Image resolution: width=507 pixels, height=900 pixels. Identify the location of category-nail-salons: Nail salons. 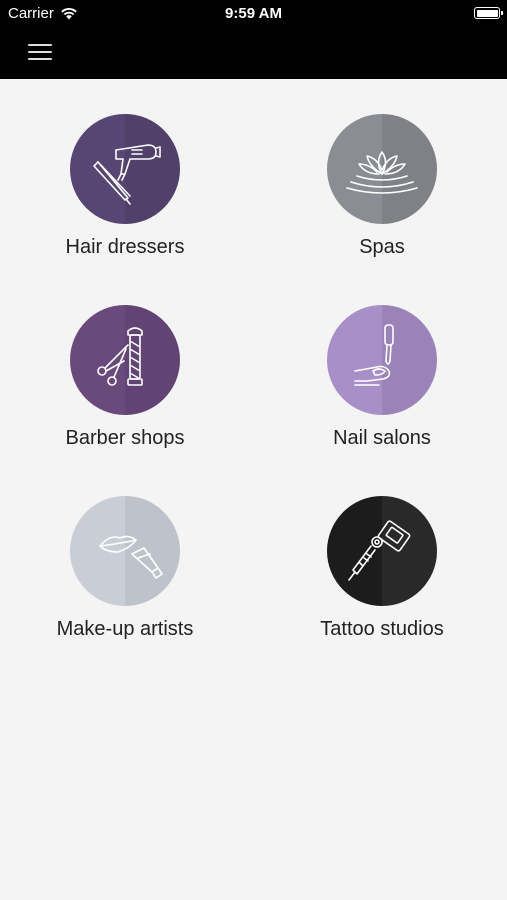
(382, 360).